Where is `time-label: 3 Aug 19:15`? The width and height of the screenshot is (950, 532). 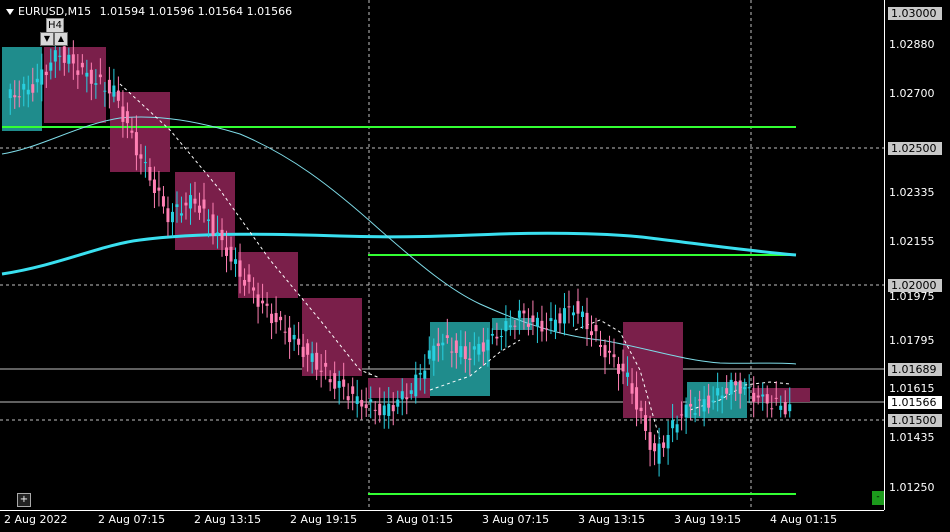 time-label: 3 Aug 19:15 is located at coordinates (708, 519).